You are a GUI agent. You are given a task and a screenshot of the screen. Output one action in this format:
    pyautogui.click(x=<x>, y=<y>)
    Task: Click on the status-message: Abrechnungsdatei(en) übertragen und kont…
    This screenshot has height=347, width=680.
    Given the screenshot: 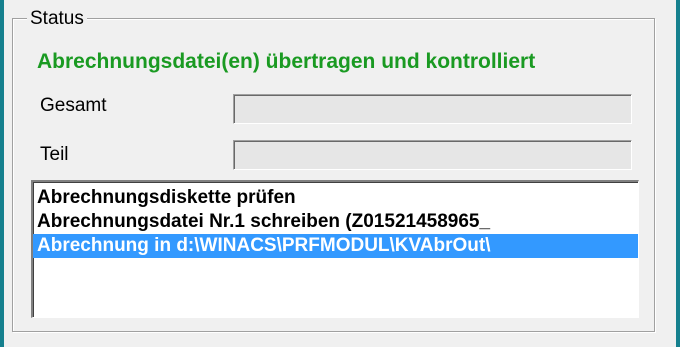 What is the action you would take?
    pyautogui.click(x=286, y=61)
    